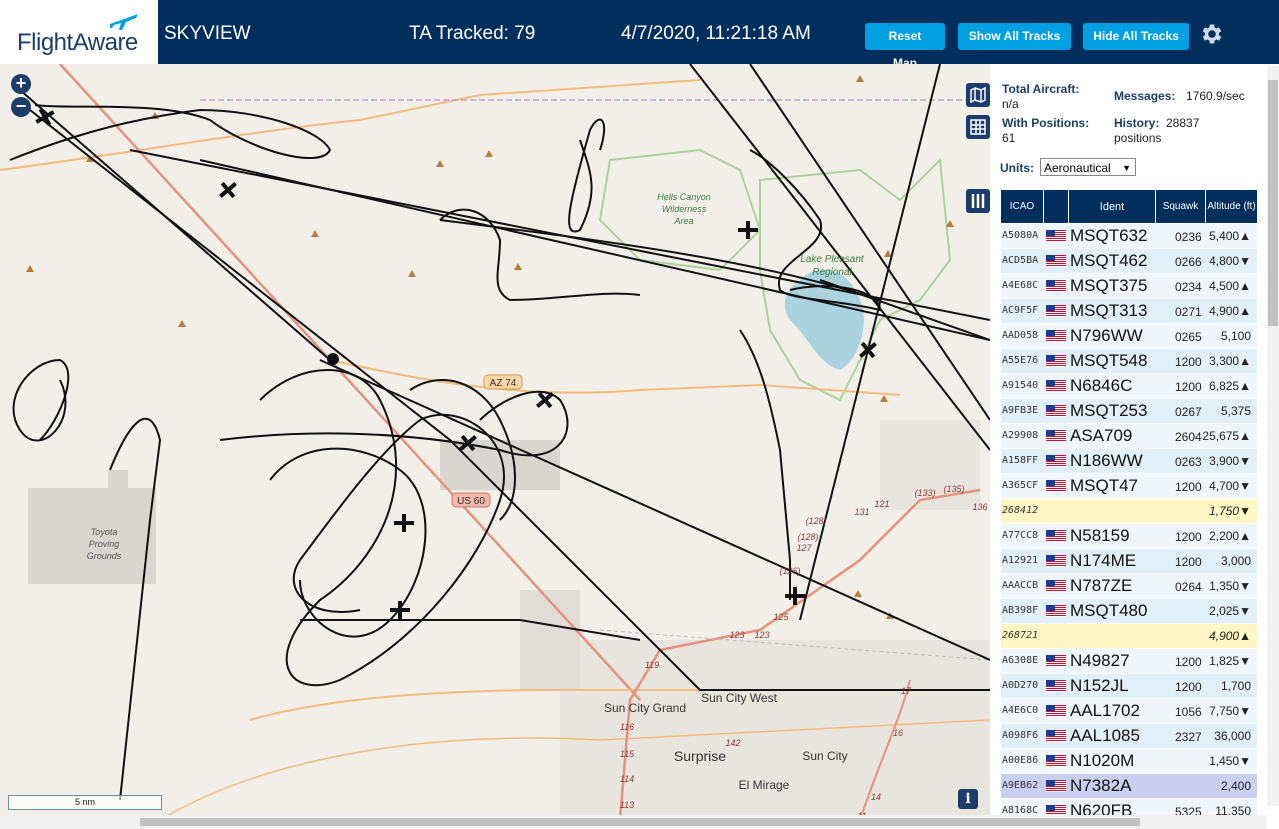 Image resolution: width=1279 pixels, height=829 pixels. What do you see at coordinates (1235, 686) in the screenshot?
I see `altitude-value: 1,700` at bounding box center [1235, 686].